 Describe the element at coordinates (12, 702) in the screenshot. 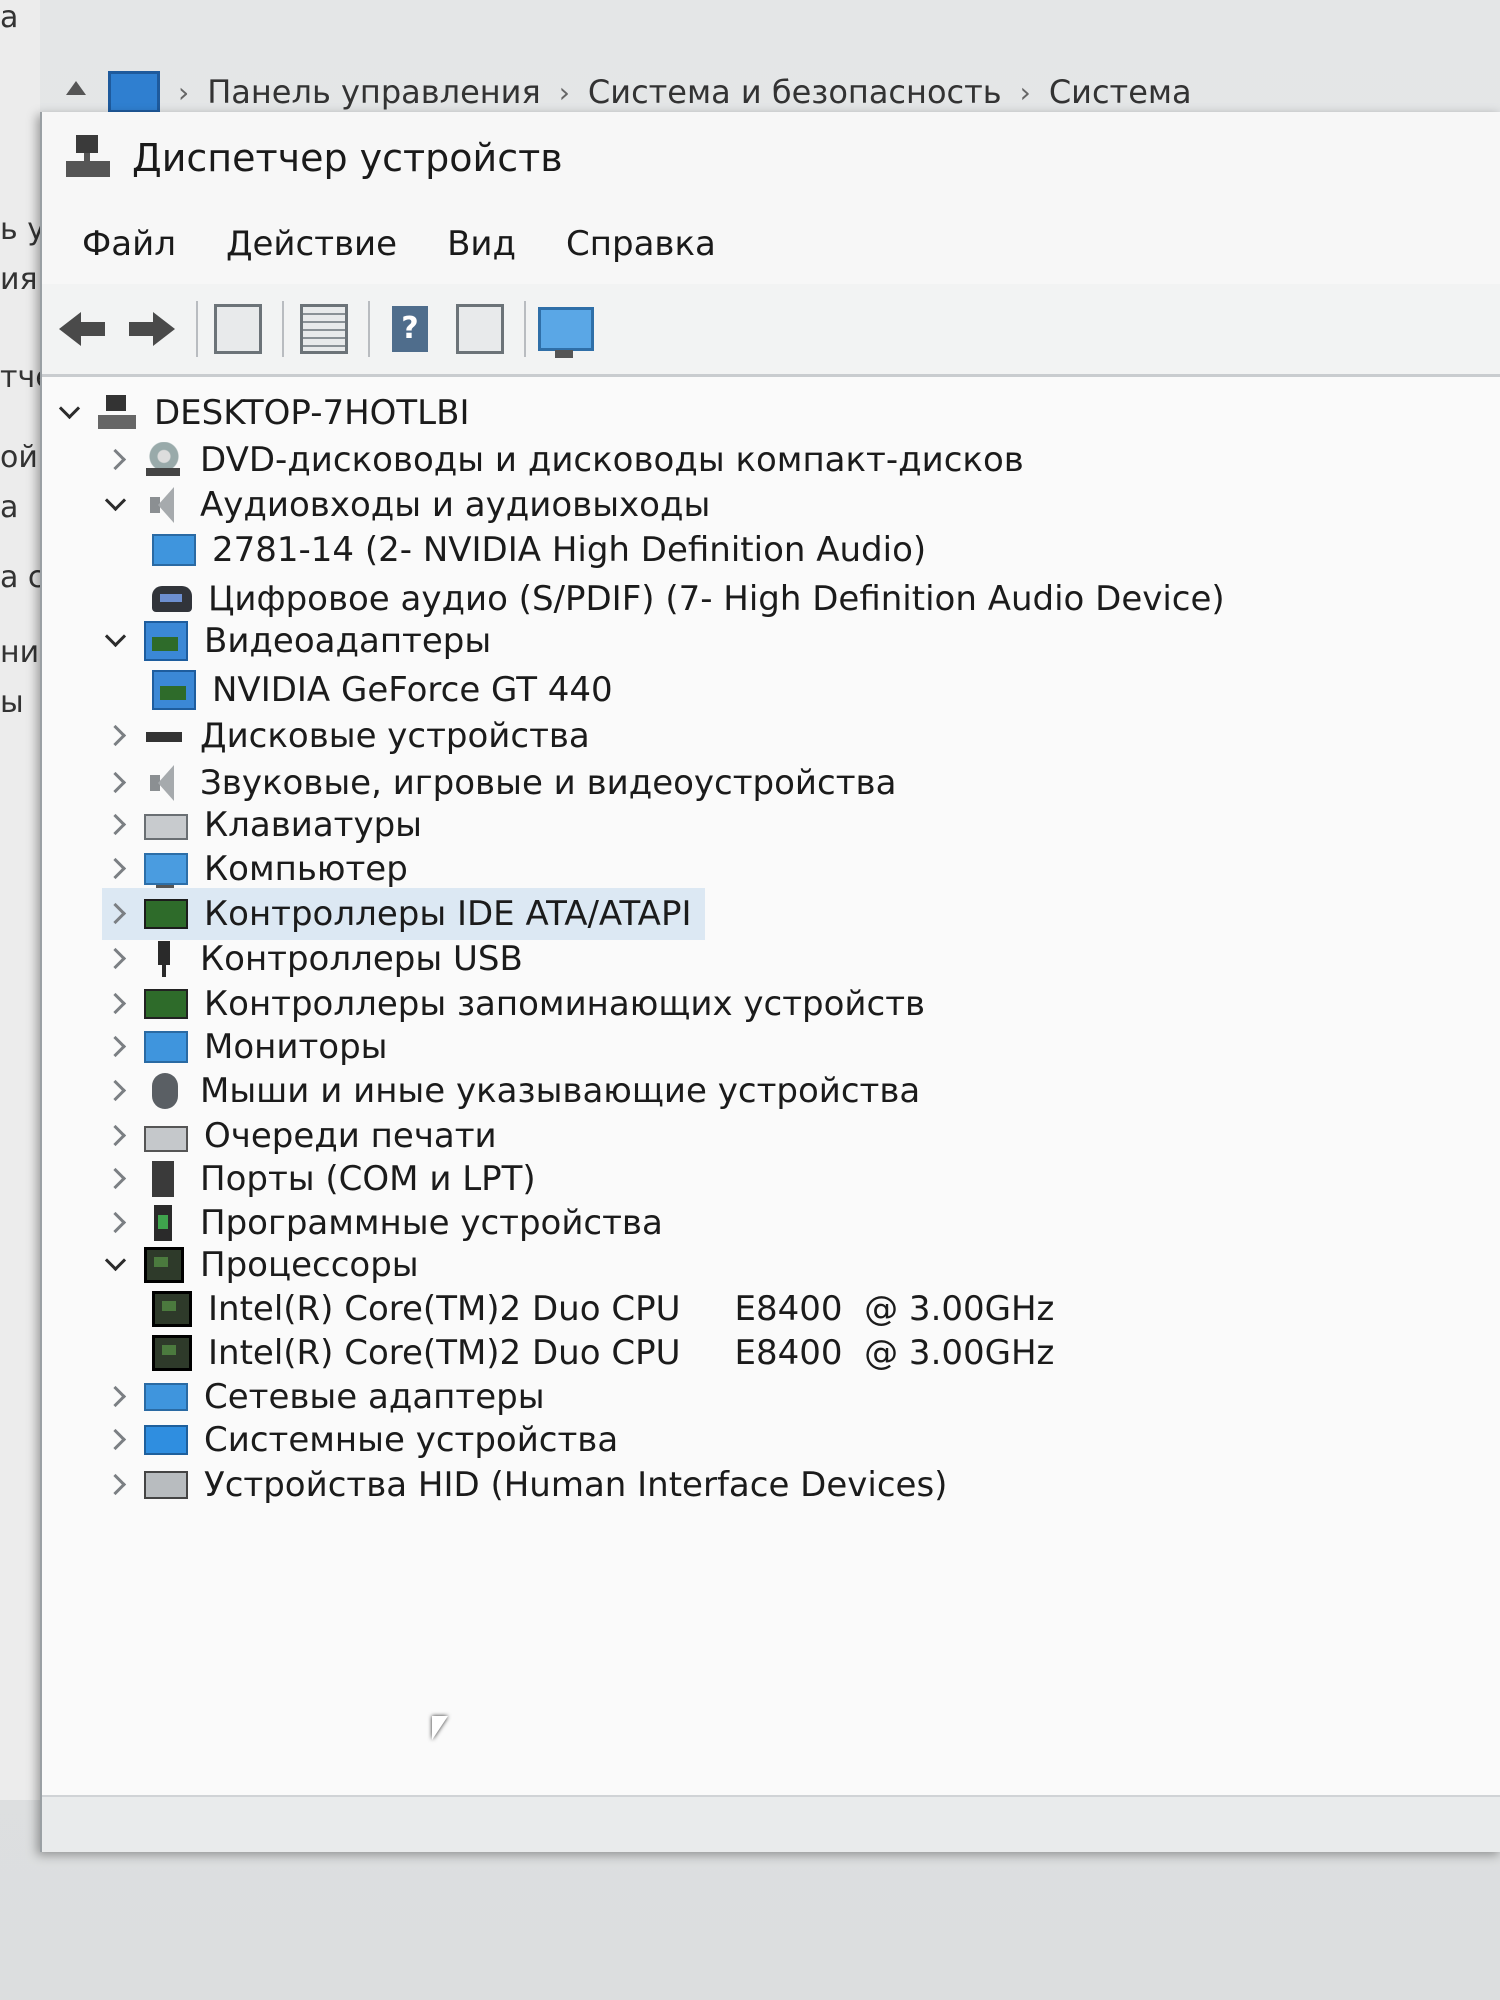

I see `bg-fragment: ы` at that location.